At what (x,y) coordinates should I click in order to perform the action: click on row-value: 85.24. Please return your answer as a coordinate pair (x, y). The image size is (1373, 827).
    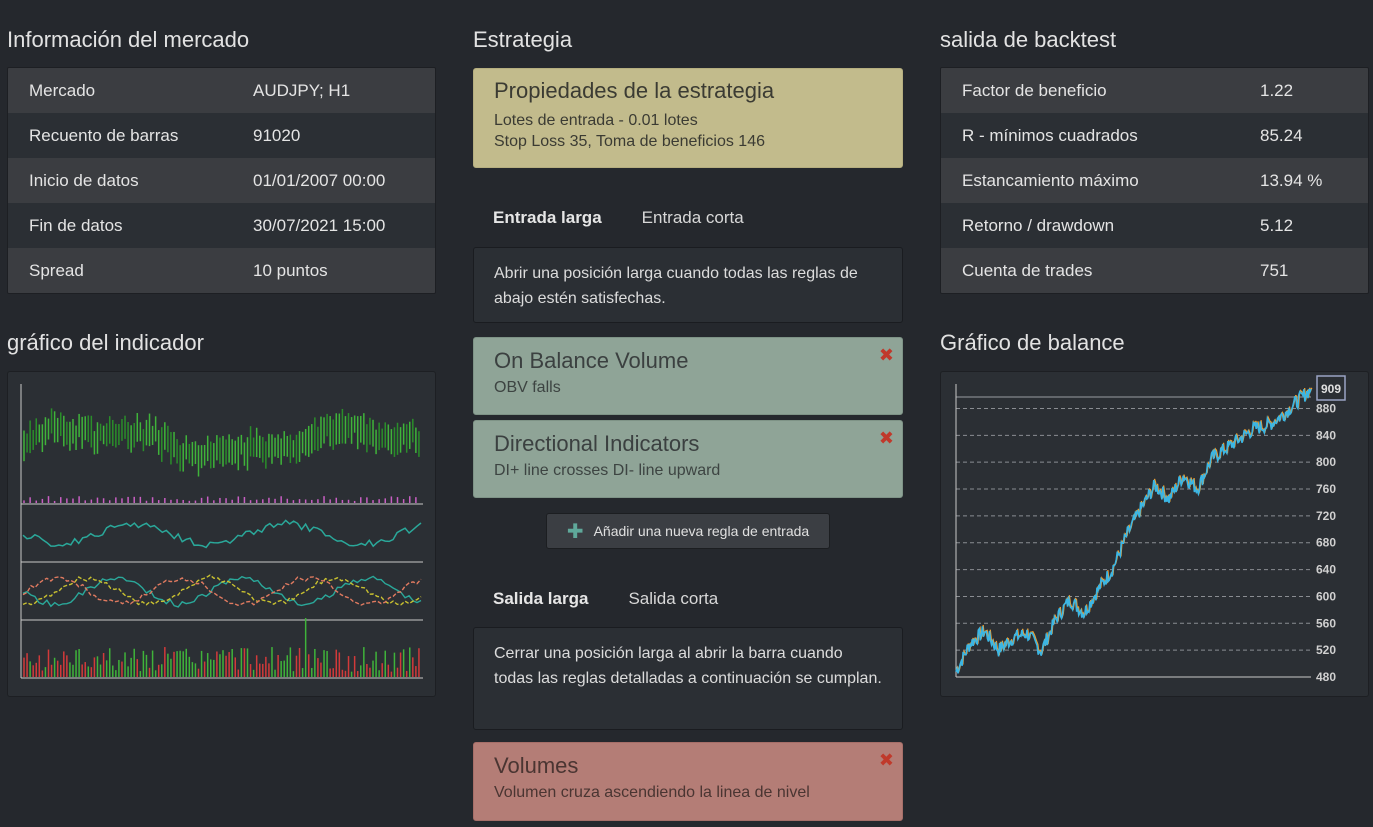
    Looking at the image, I should click on (1281, 135).